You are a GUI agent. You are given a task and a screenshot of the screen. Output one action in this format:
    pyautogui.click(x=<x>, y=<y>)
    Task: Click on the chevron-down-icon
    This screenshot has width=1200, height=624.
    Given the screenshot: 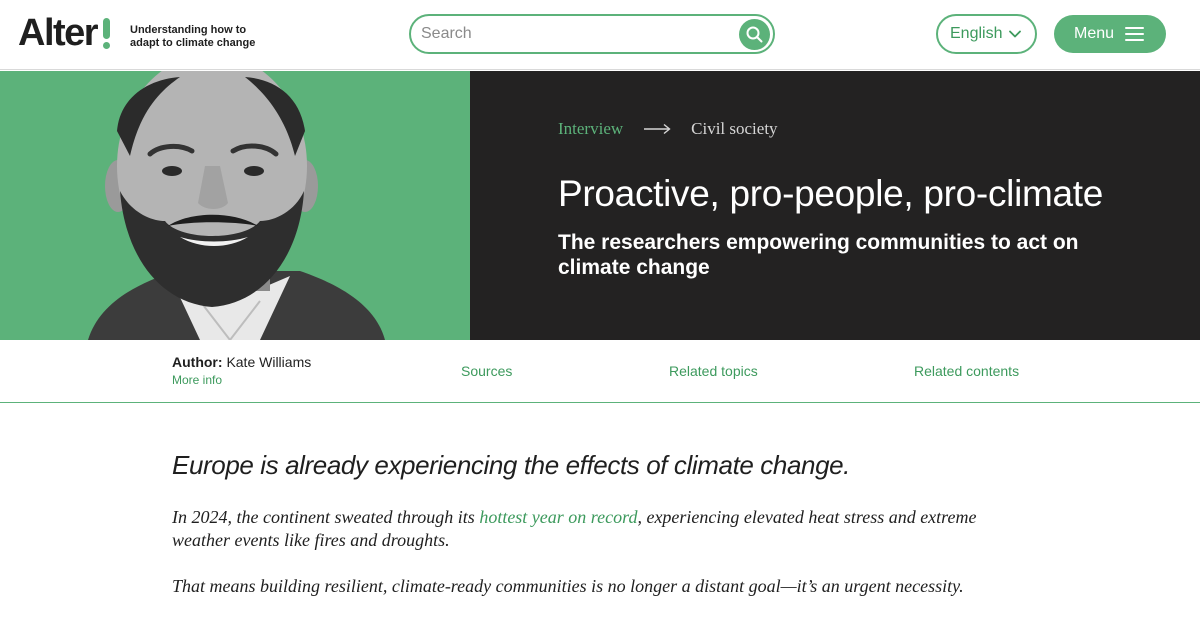 What is the action you would take?
    pyautogui.click(x=1015, y=34)
    